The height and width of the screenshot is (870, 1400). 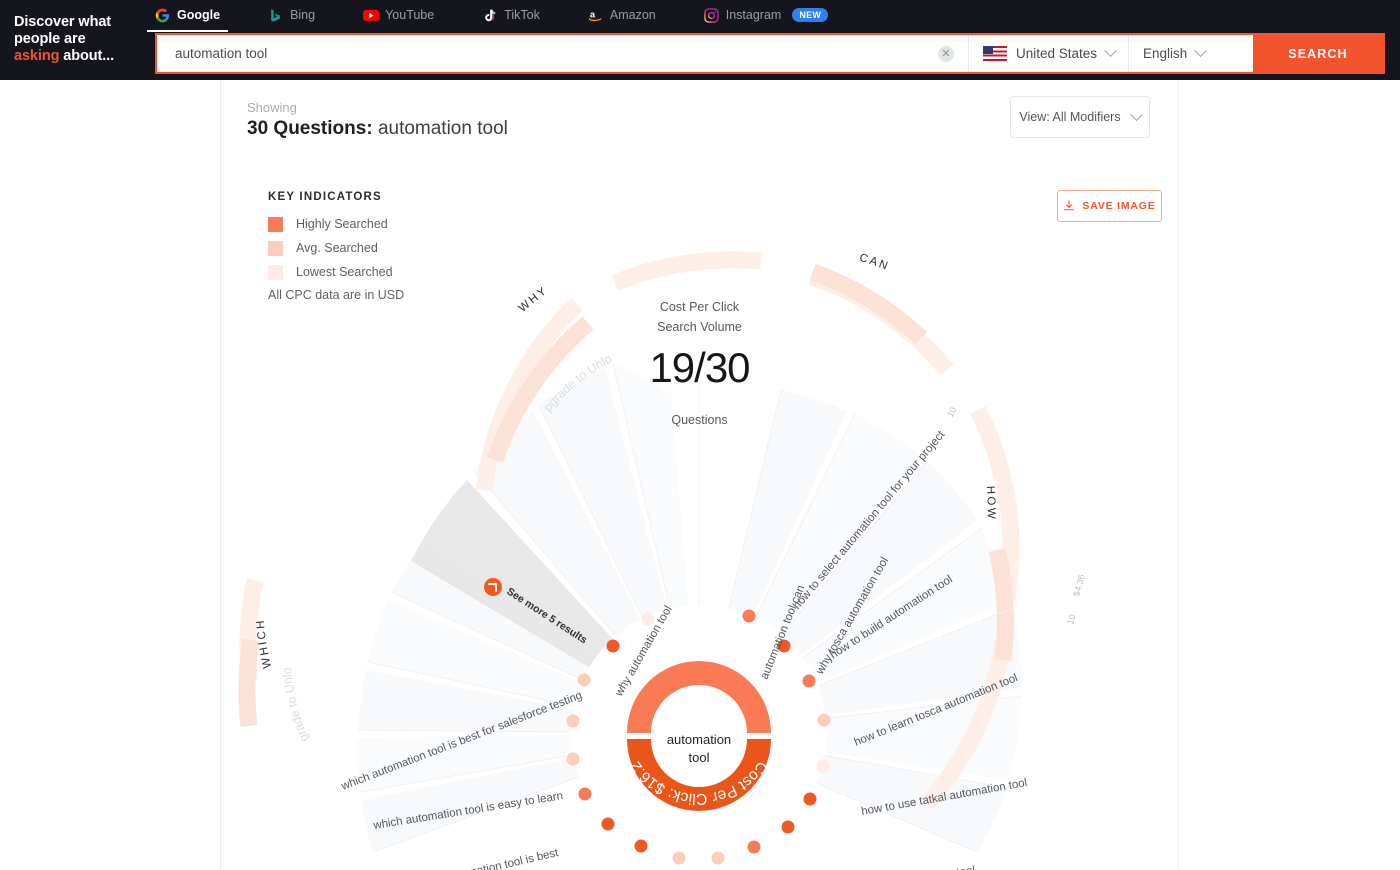 I want to click on tab-google: Google, so click(x=190, y=16).